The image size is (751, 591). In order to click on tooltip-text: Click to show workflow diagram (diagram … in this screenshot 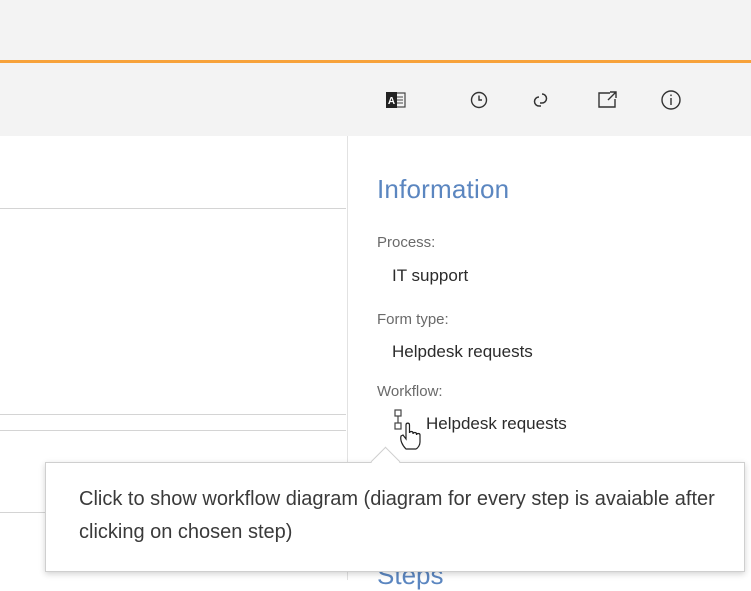, I will do `click(397, 515)`.